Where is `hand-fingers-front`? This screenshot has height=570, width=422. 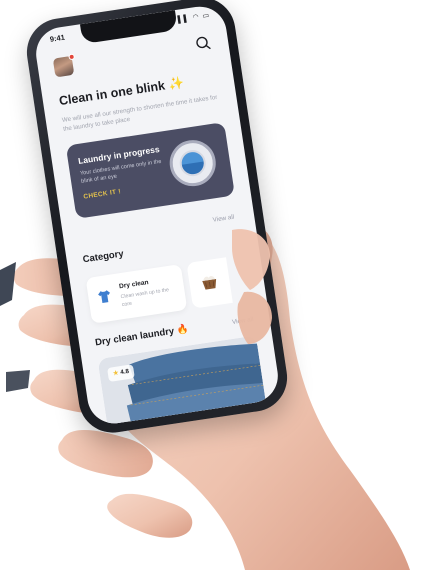 hand-fingers-front is located at coordinates (252, 286).